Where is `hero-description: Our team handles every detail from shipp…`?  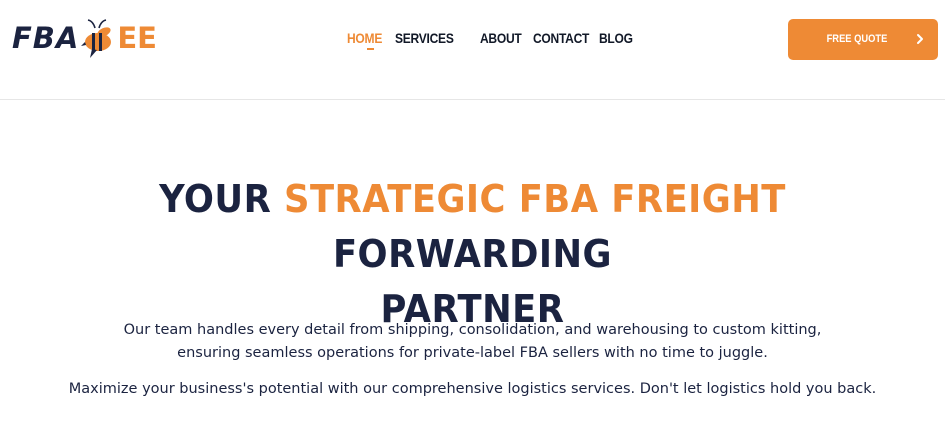
hero-description: Our team handles every detail from shipp… is located at coordinates (472, 341).